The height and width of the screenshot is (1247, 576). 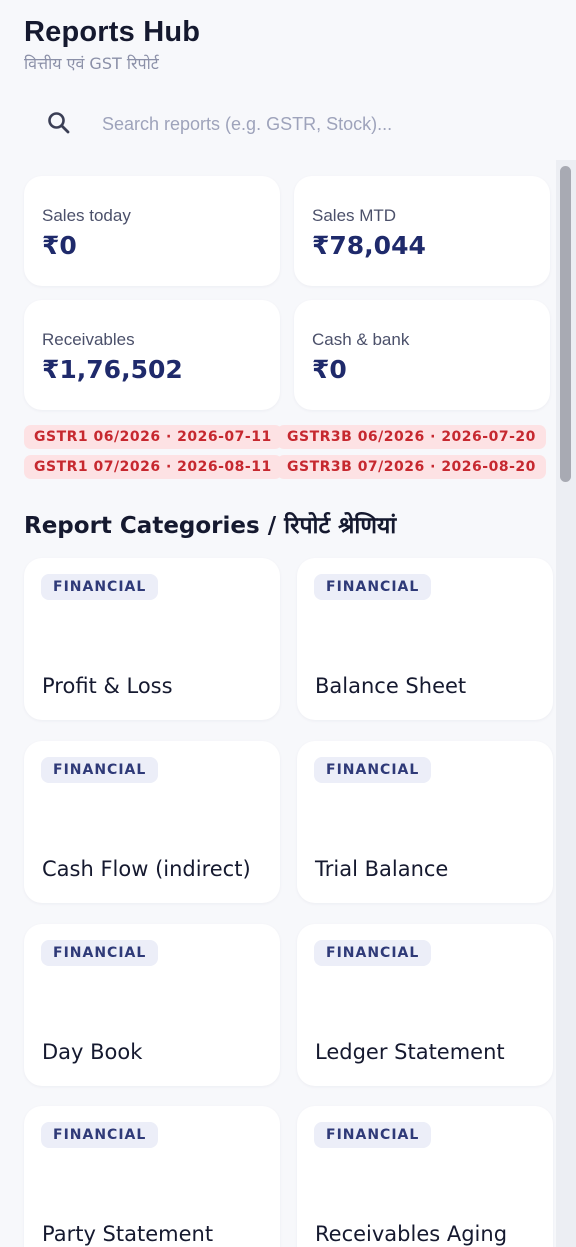 I want to click on gst-due-badge: GSTR1 06/2026 · 2026-07-11, so click(x=153, y=437).